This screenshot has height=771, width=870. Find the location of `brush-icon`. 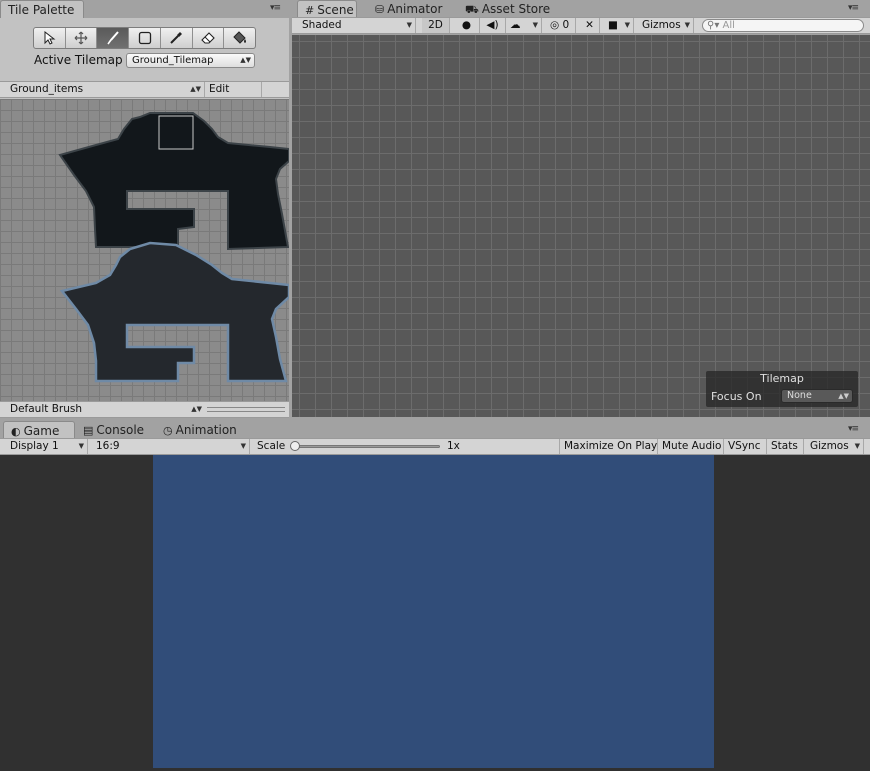

brush-icon is located at coordinates (113, 38).